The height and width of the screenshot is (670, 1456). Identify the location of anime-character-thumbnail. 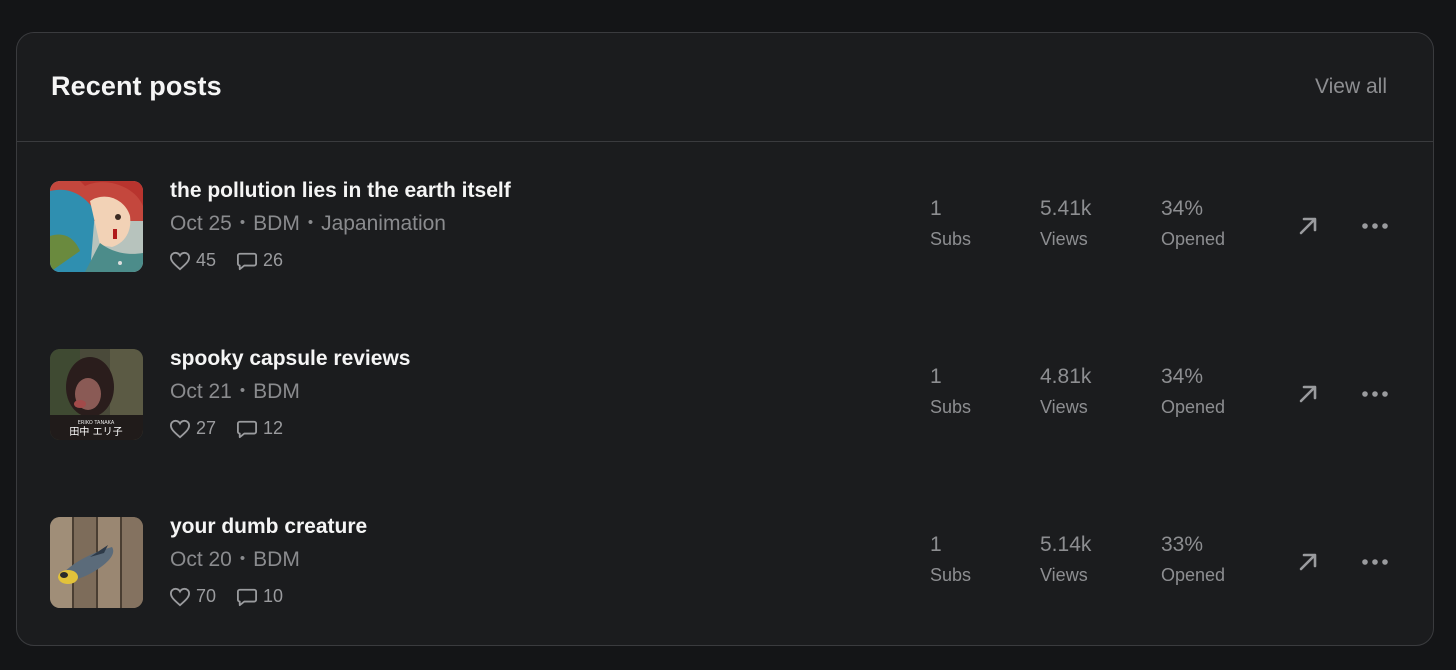
(96, 226).